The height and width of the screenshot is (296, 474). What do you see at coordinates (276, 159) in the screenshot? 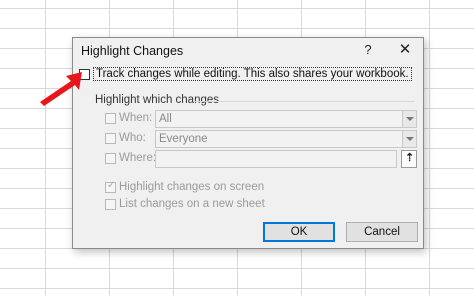
I see `where-input` at bounding box center [276, 159].